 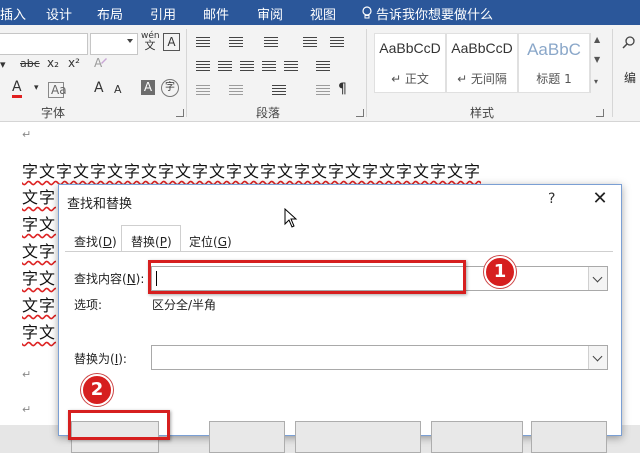 I want to click on paragraph-group-label: 段落, so click(x=268, y=113).